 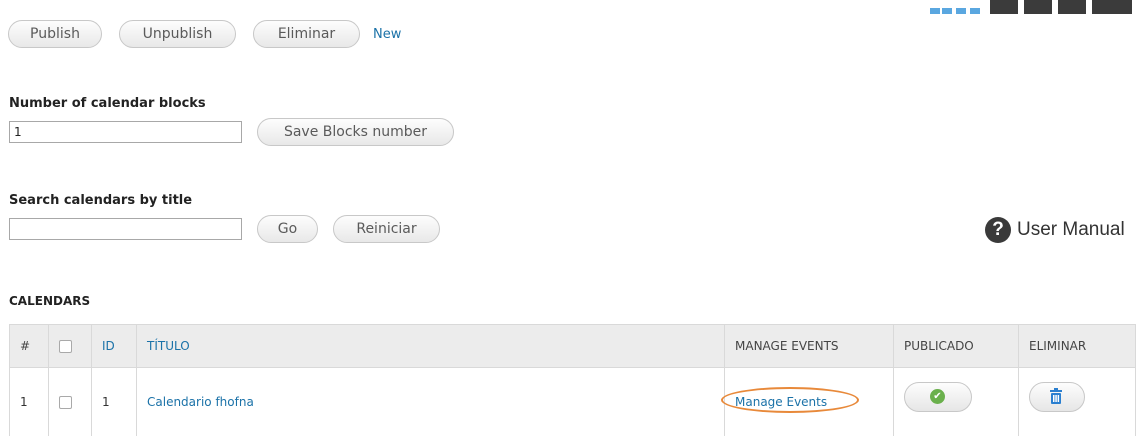 What do you see at coordinates (387, 34) in the screenshot?
I see `new-link: New` at bounding box center [387, 34].